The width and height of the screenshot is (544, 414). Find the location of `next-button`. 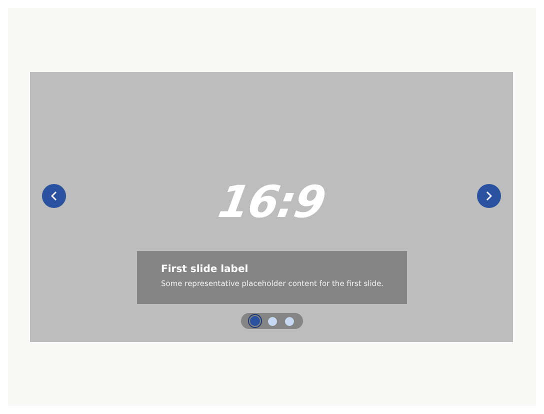

next-button is located at coordinates (489, 196).